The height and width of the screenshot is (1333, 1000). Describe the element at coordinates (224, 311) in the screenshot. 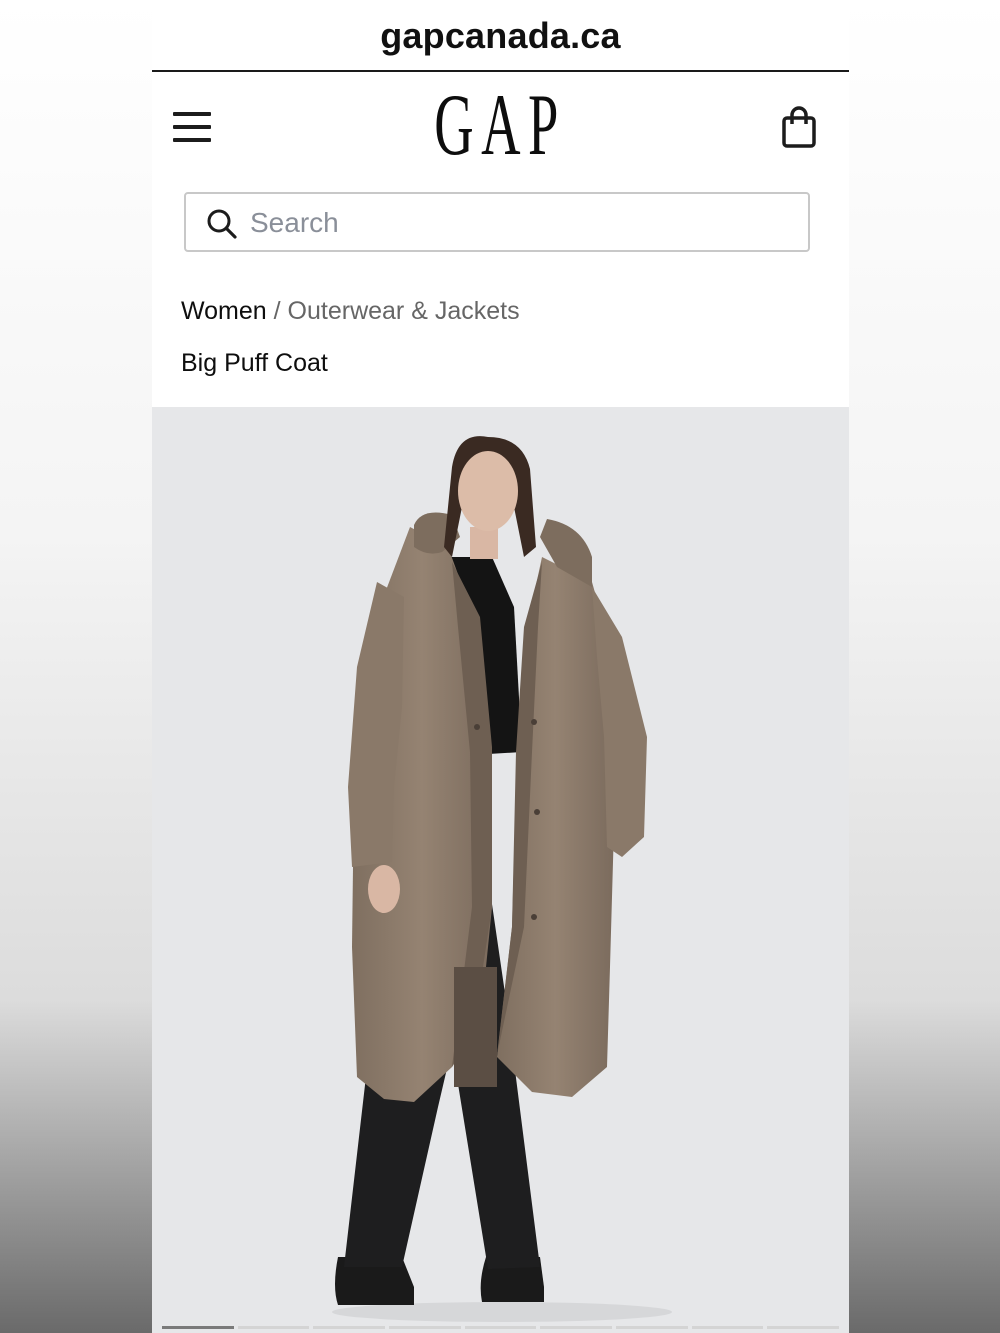

I see `breadcrumb-women-link: Women` at that location.